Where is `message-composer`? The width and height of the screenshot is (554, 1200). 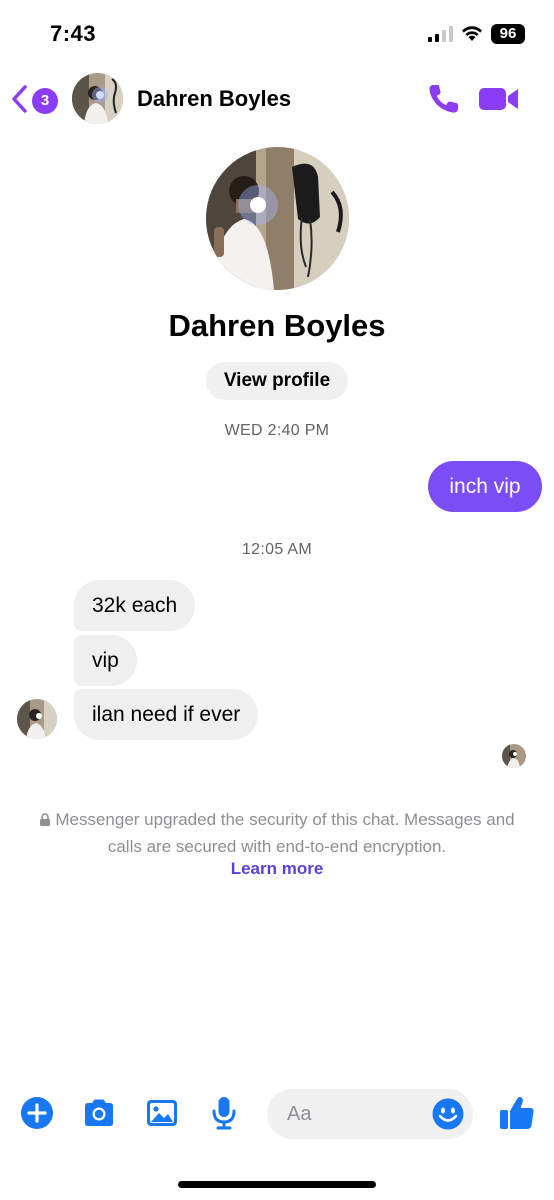
message-composer is located at coordinates (277, 1115).